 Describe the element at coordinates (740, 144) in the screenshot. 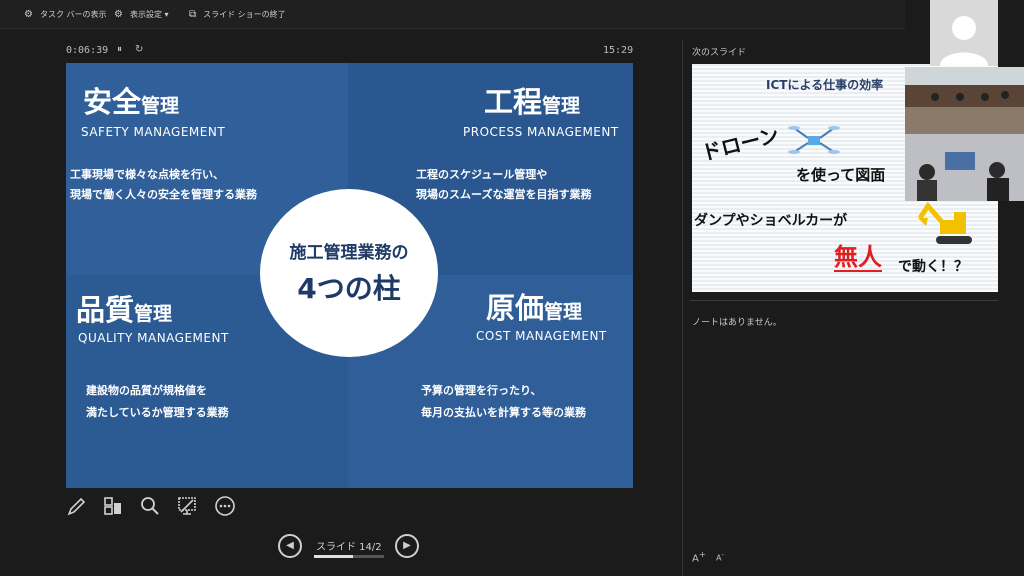

I see `next-slide-drone-text: ドローン` at that location.